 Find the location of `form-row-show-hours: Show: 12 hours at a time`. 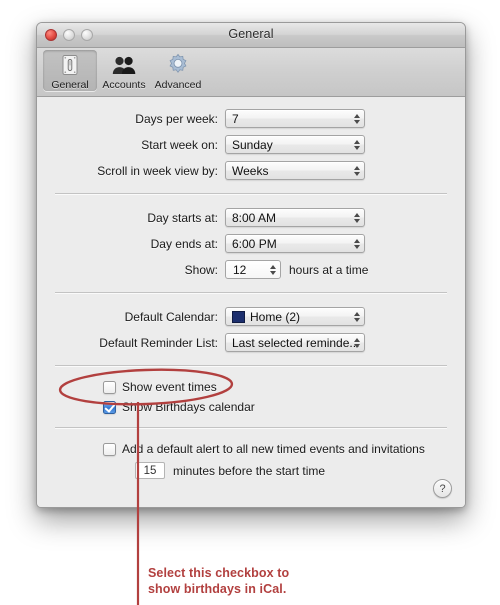

form-row-show-hours: Show: 12 hours at a time is located at coordinates (251, 269).